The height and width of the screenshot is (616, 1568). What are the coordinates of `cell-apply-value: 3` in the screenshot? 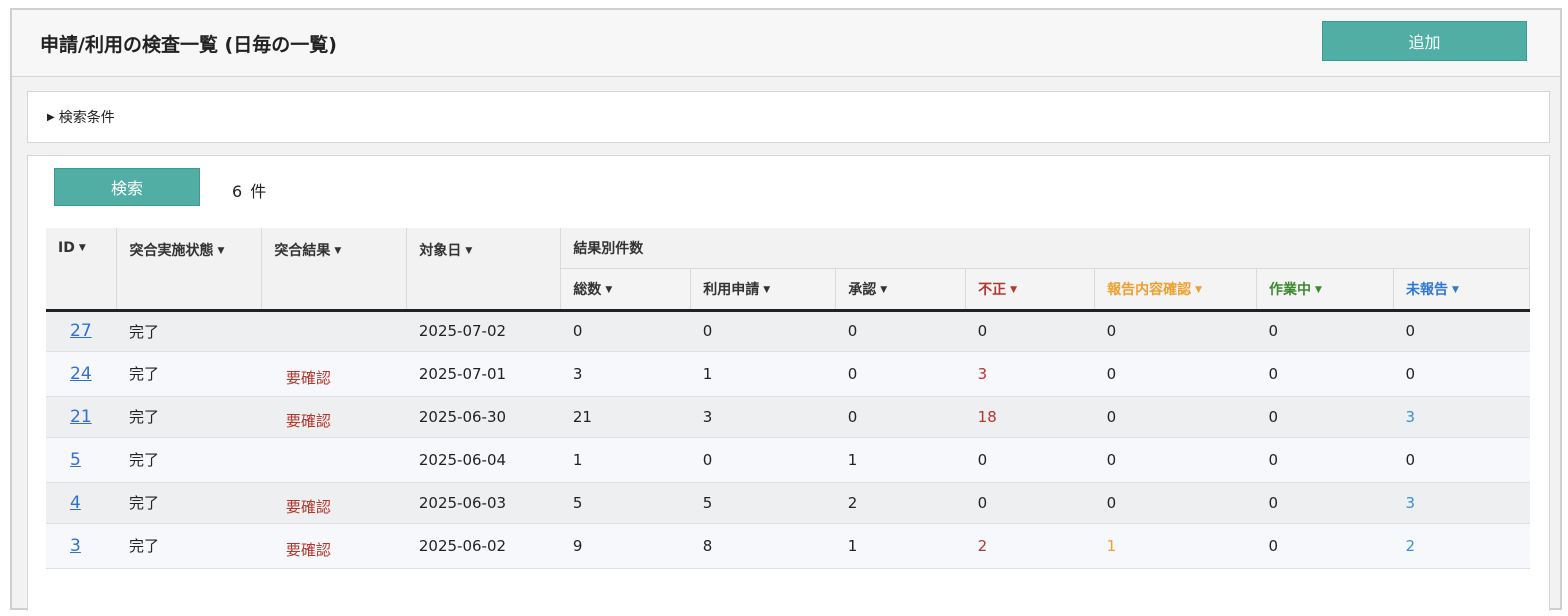 It's located at (707, 416).